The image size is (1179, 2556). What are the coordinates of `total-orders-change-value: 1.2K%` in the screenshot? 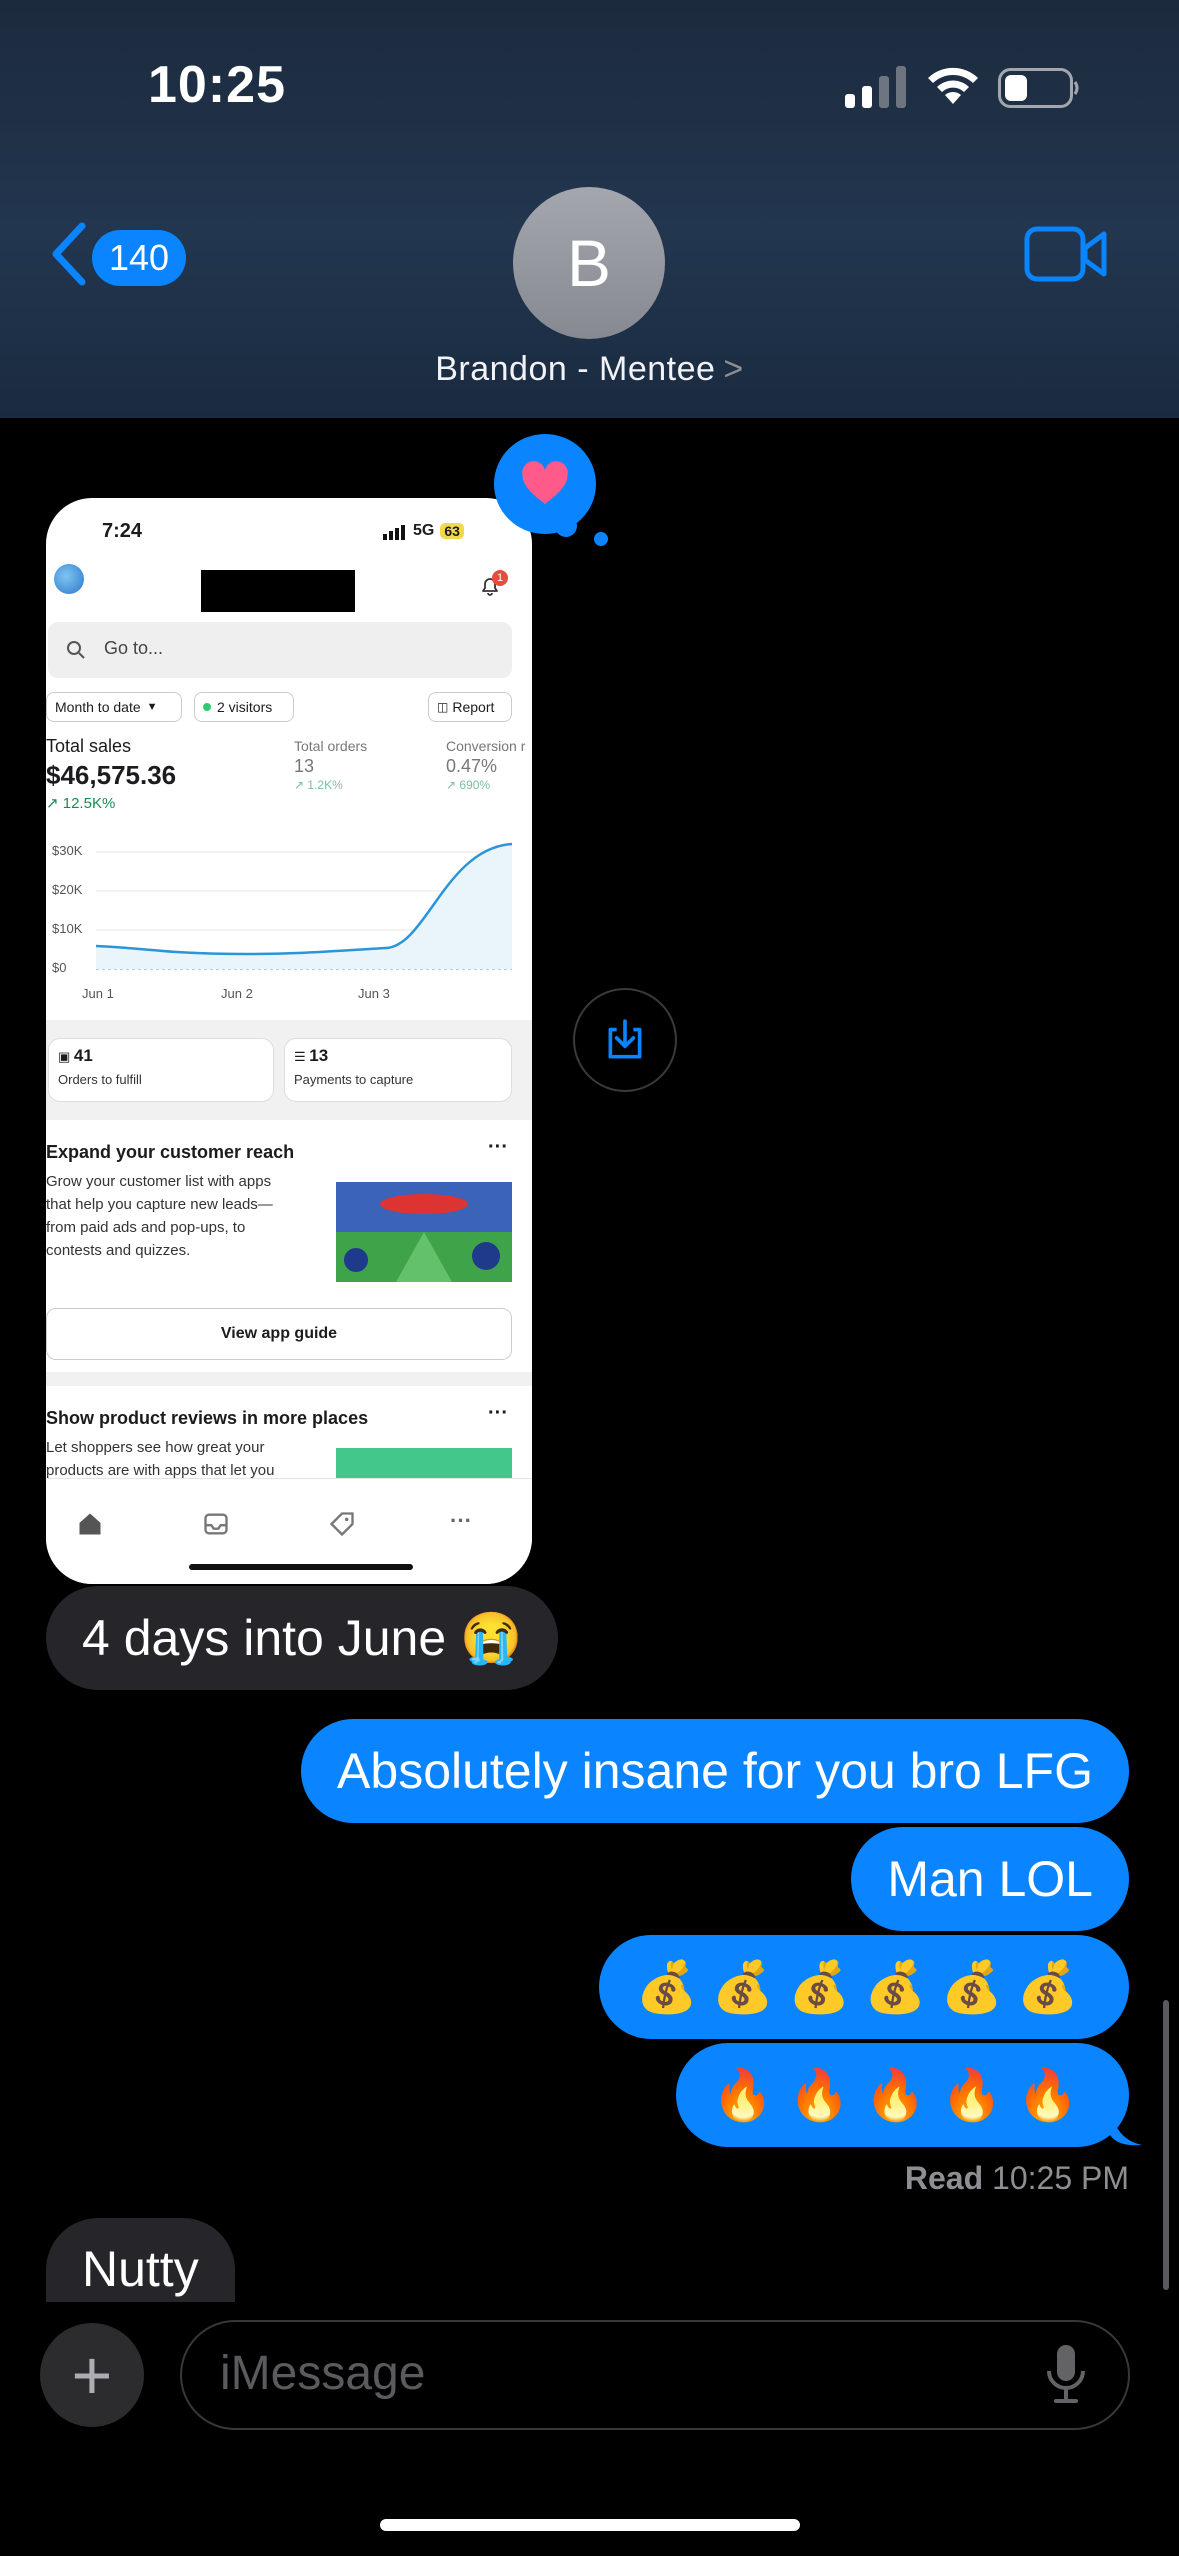 It's located at (325, 785).